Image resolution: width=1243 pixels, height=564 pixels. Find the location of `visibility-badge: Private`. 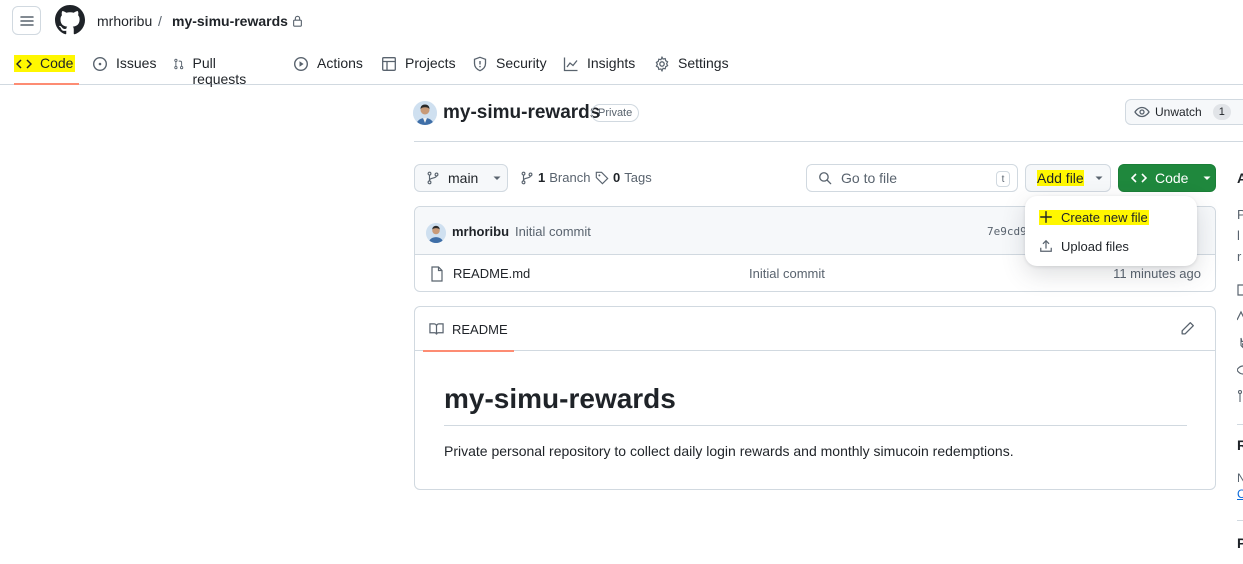

visibility-badge: Private is located at coordinates (615, 113).